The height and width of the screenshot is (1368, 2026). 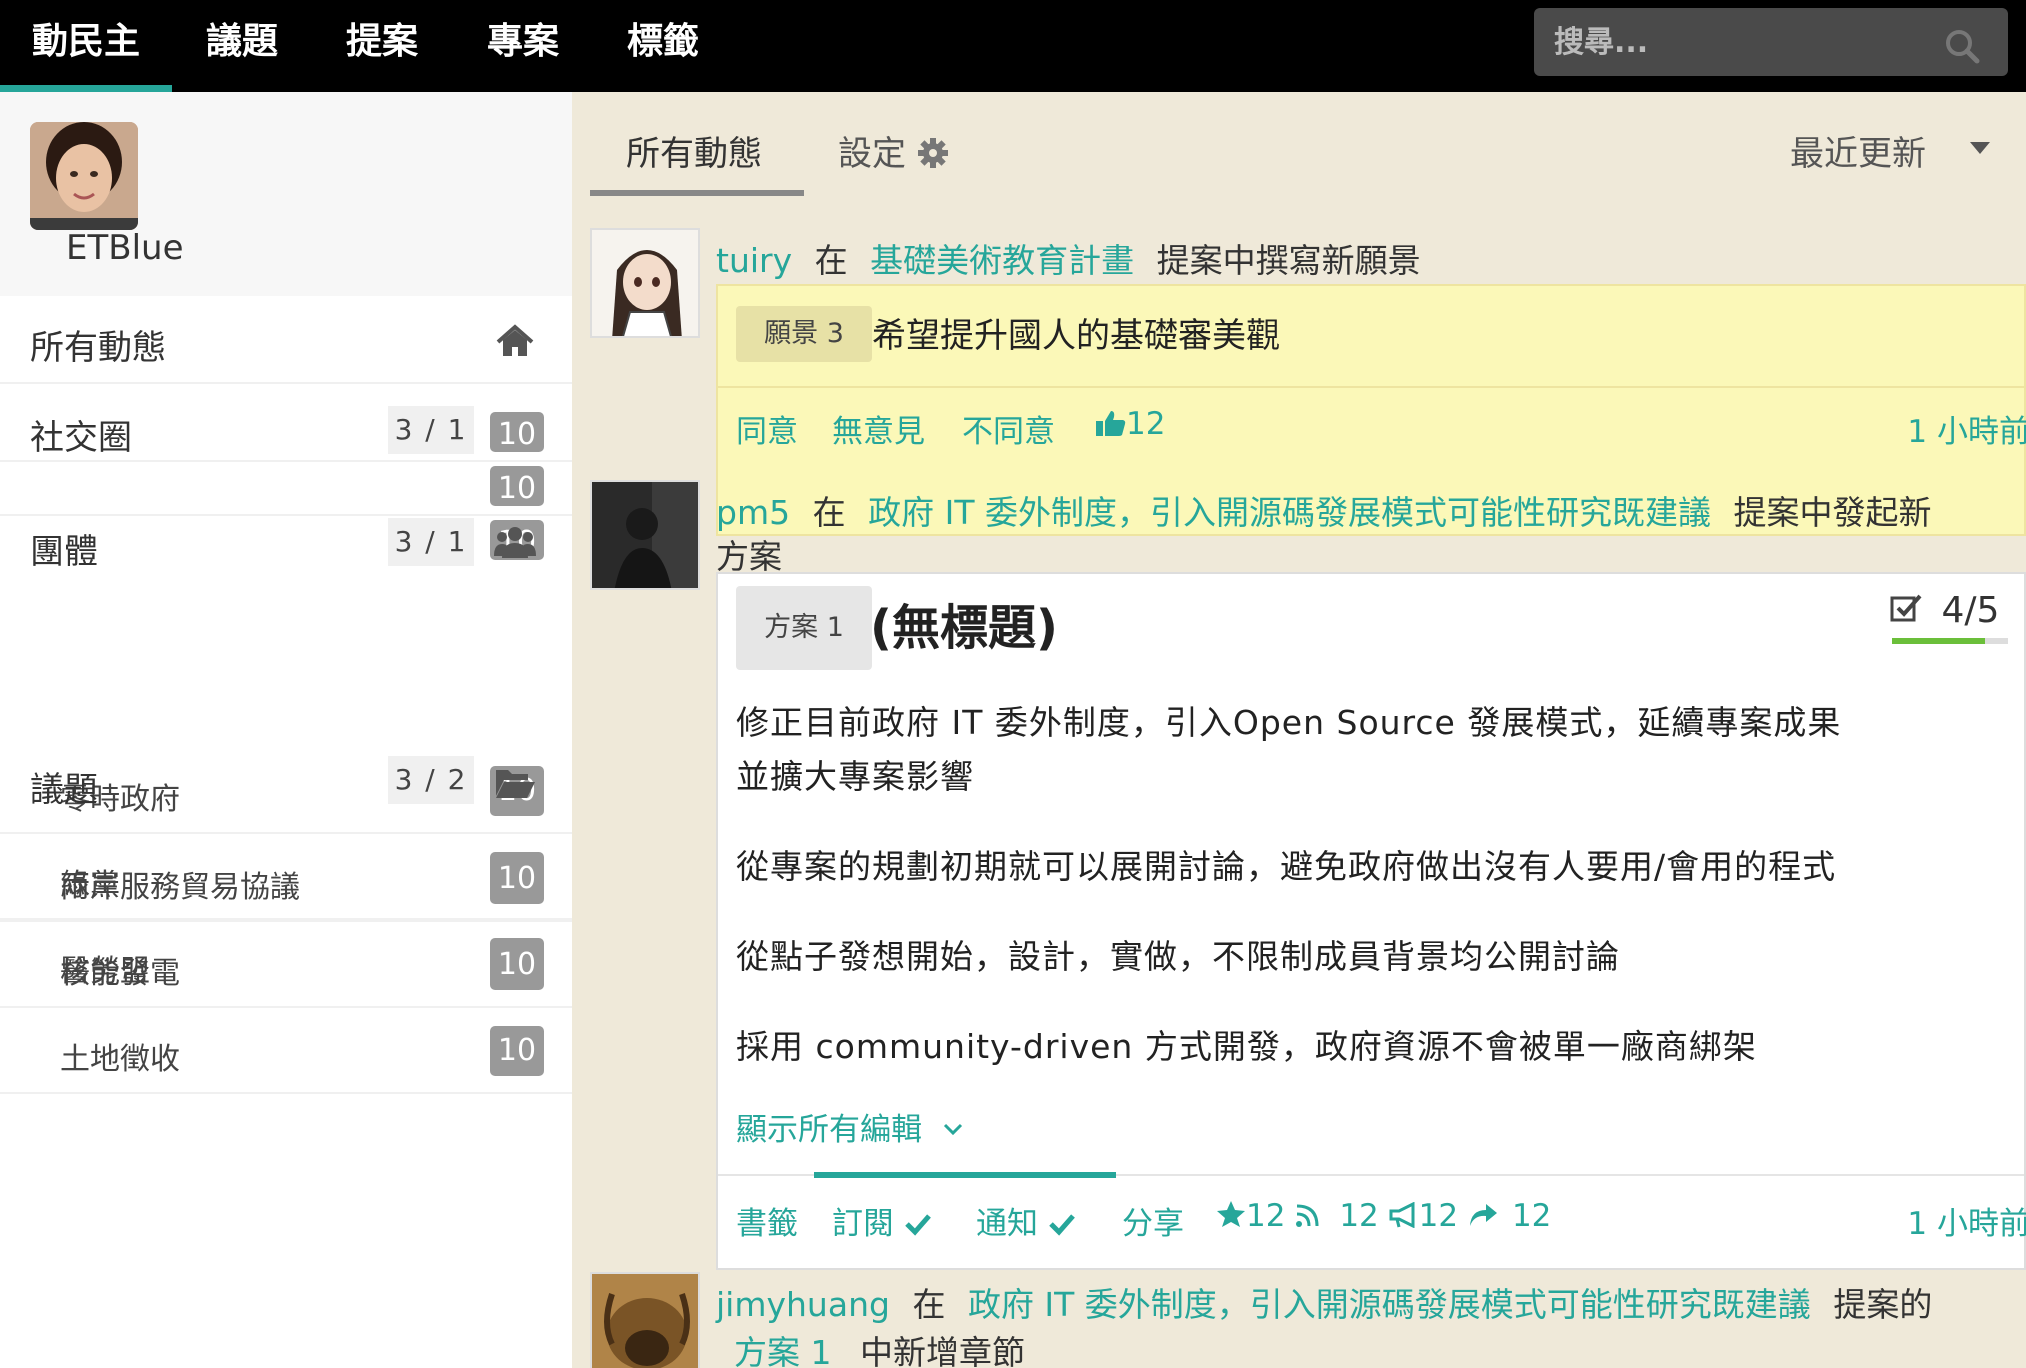 I want to click on shares-count: 12, so click(x=1531, y=1216).